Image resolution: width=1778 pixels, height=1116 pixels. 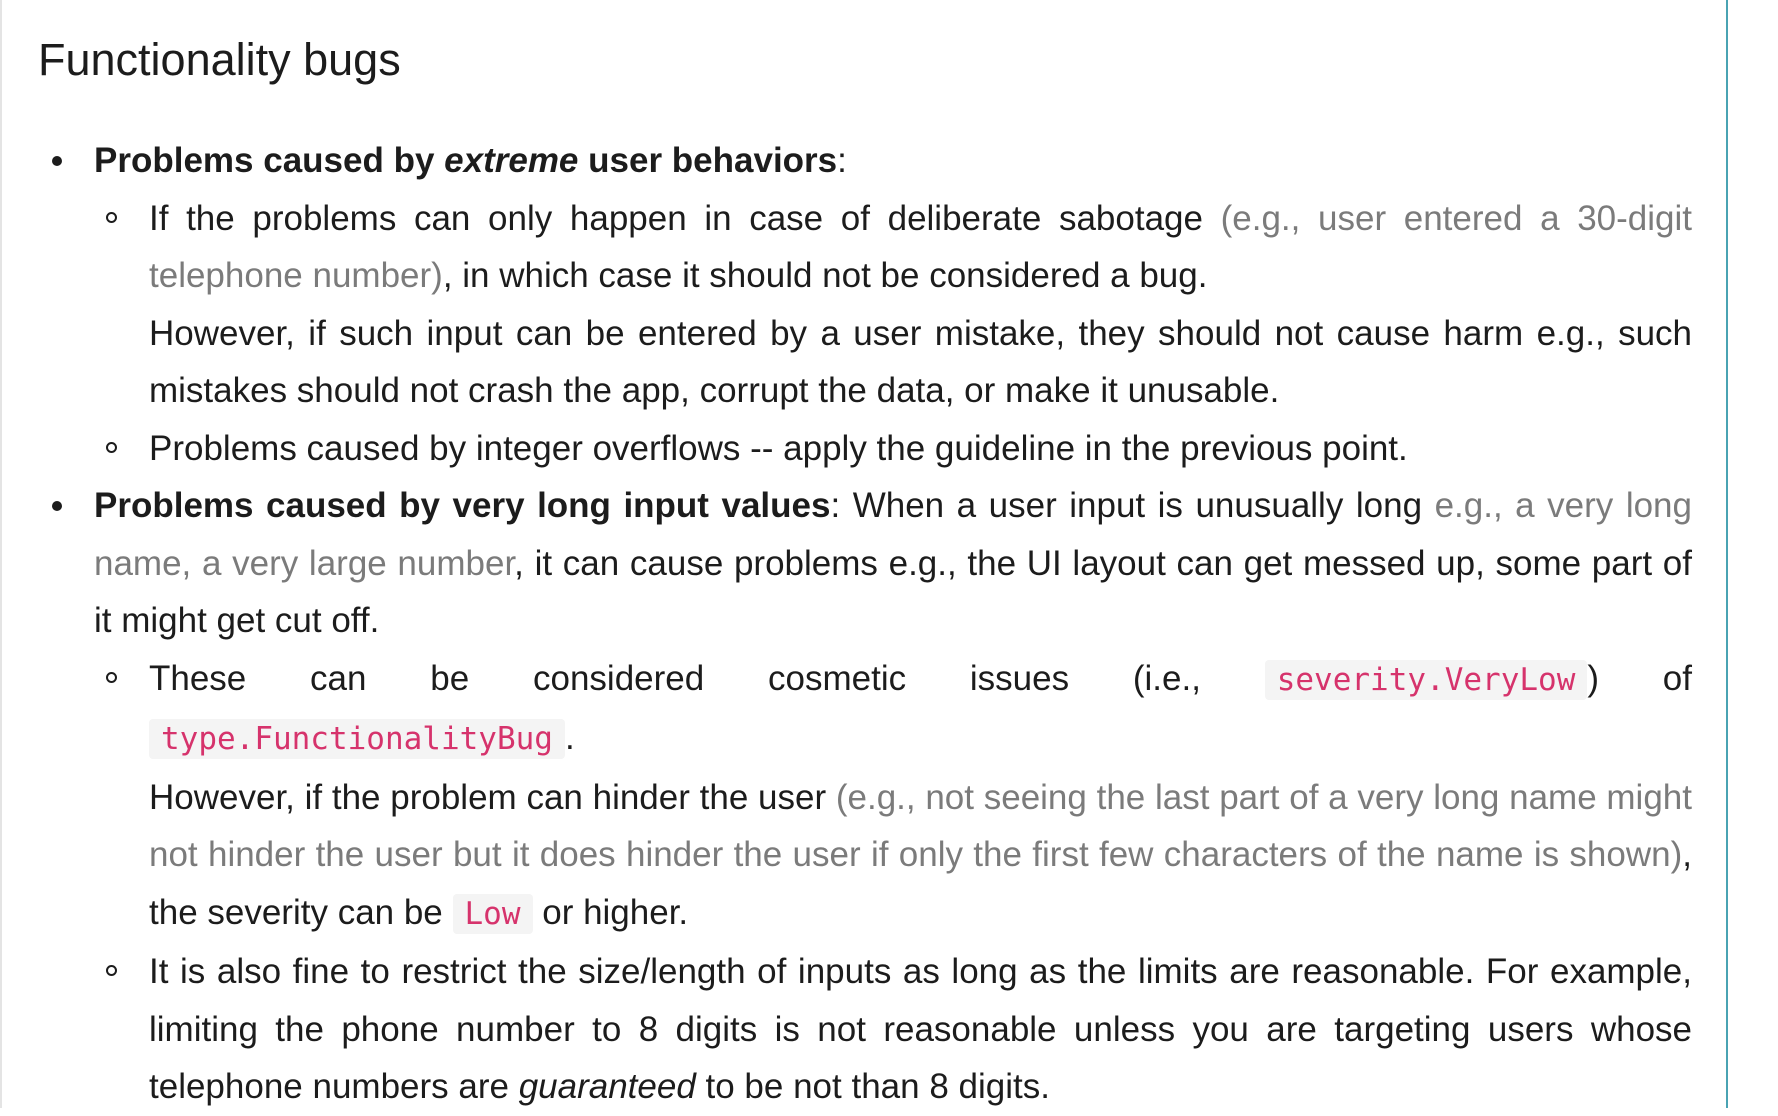 What do you see at coordinates (1132, 505) in the screenshot?
I see `item-text: : When a user input is unusually long` at bounding box center [1132, 505].